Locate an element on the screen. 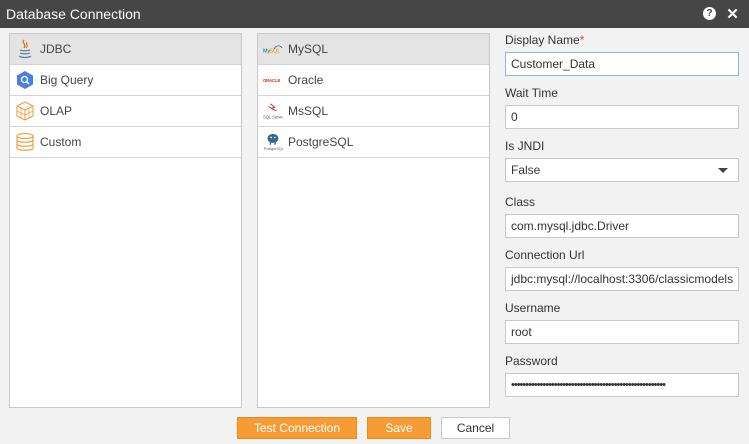 This screenshot has height=444, width=749. username-field: root is located at coordinates (622, 332).